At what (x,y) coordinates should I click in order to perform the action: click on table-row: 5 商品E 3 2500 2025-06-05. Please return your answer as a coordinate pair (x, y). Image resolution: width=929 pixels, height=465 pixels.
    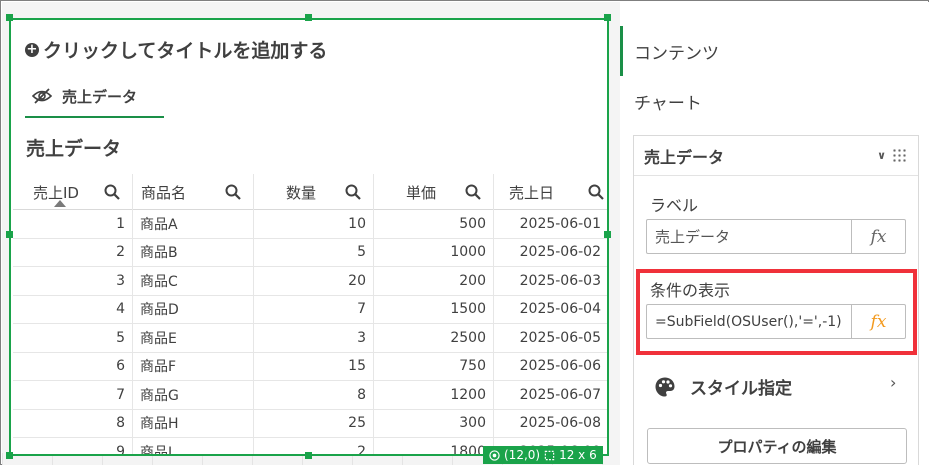
    Looking at the image, I should click on (311, 338).